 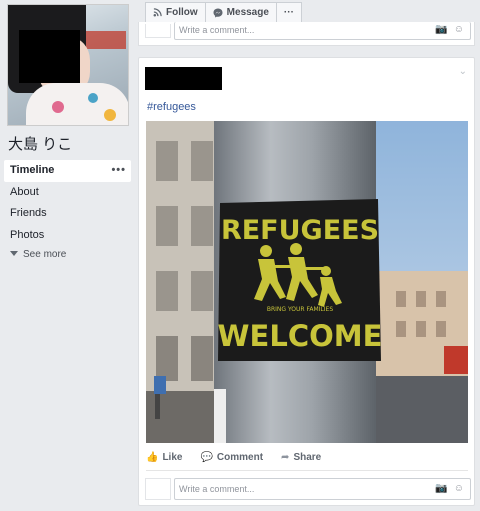 I want to click on more-actions-label: ···, so click(x=288, y=12).